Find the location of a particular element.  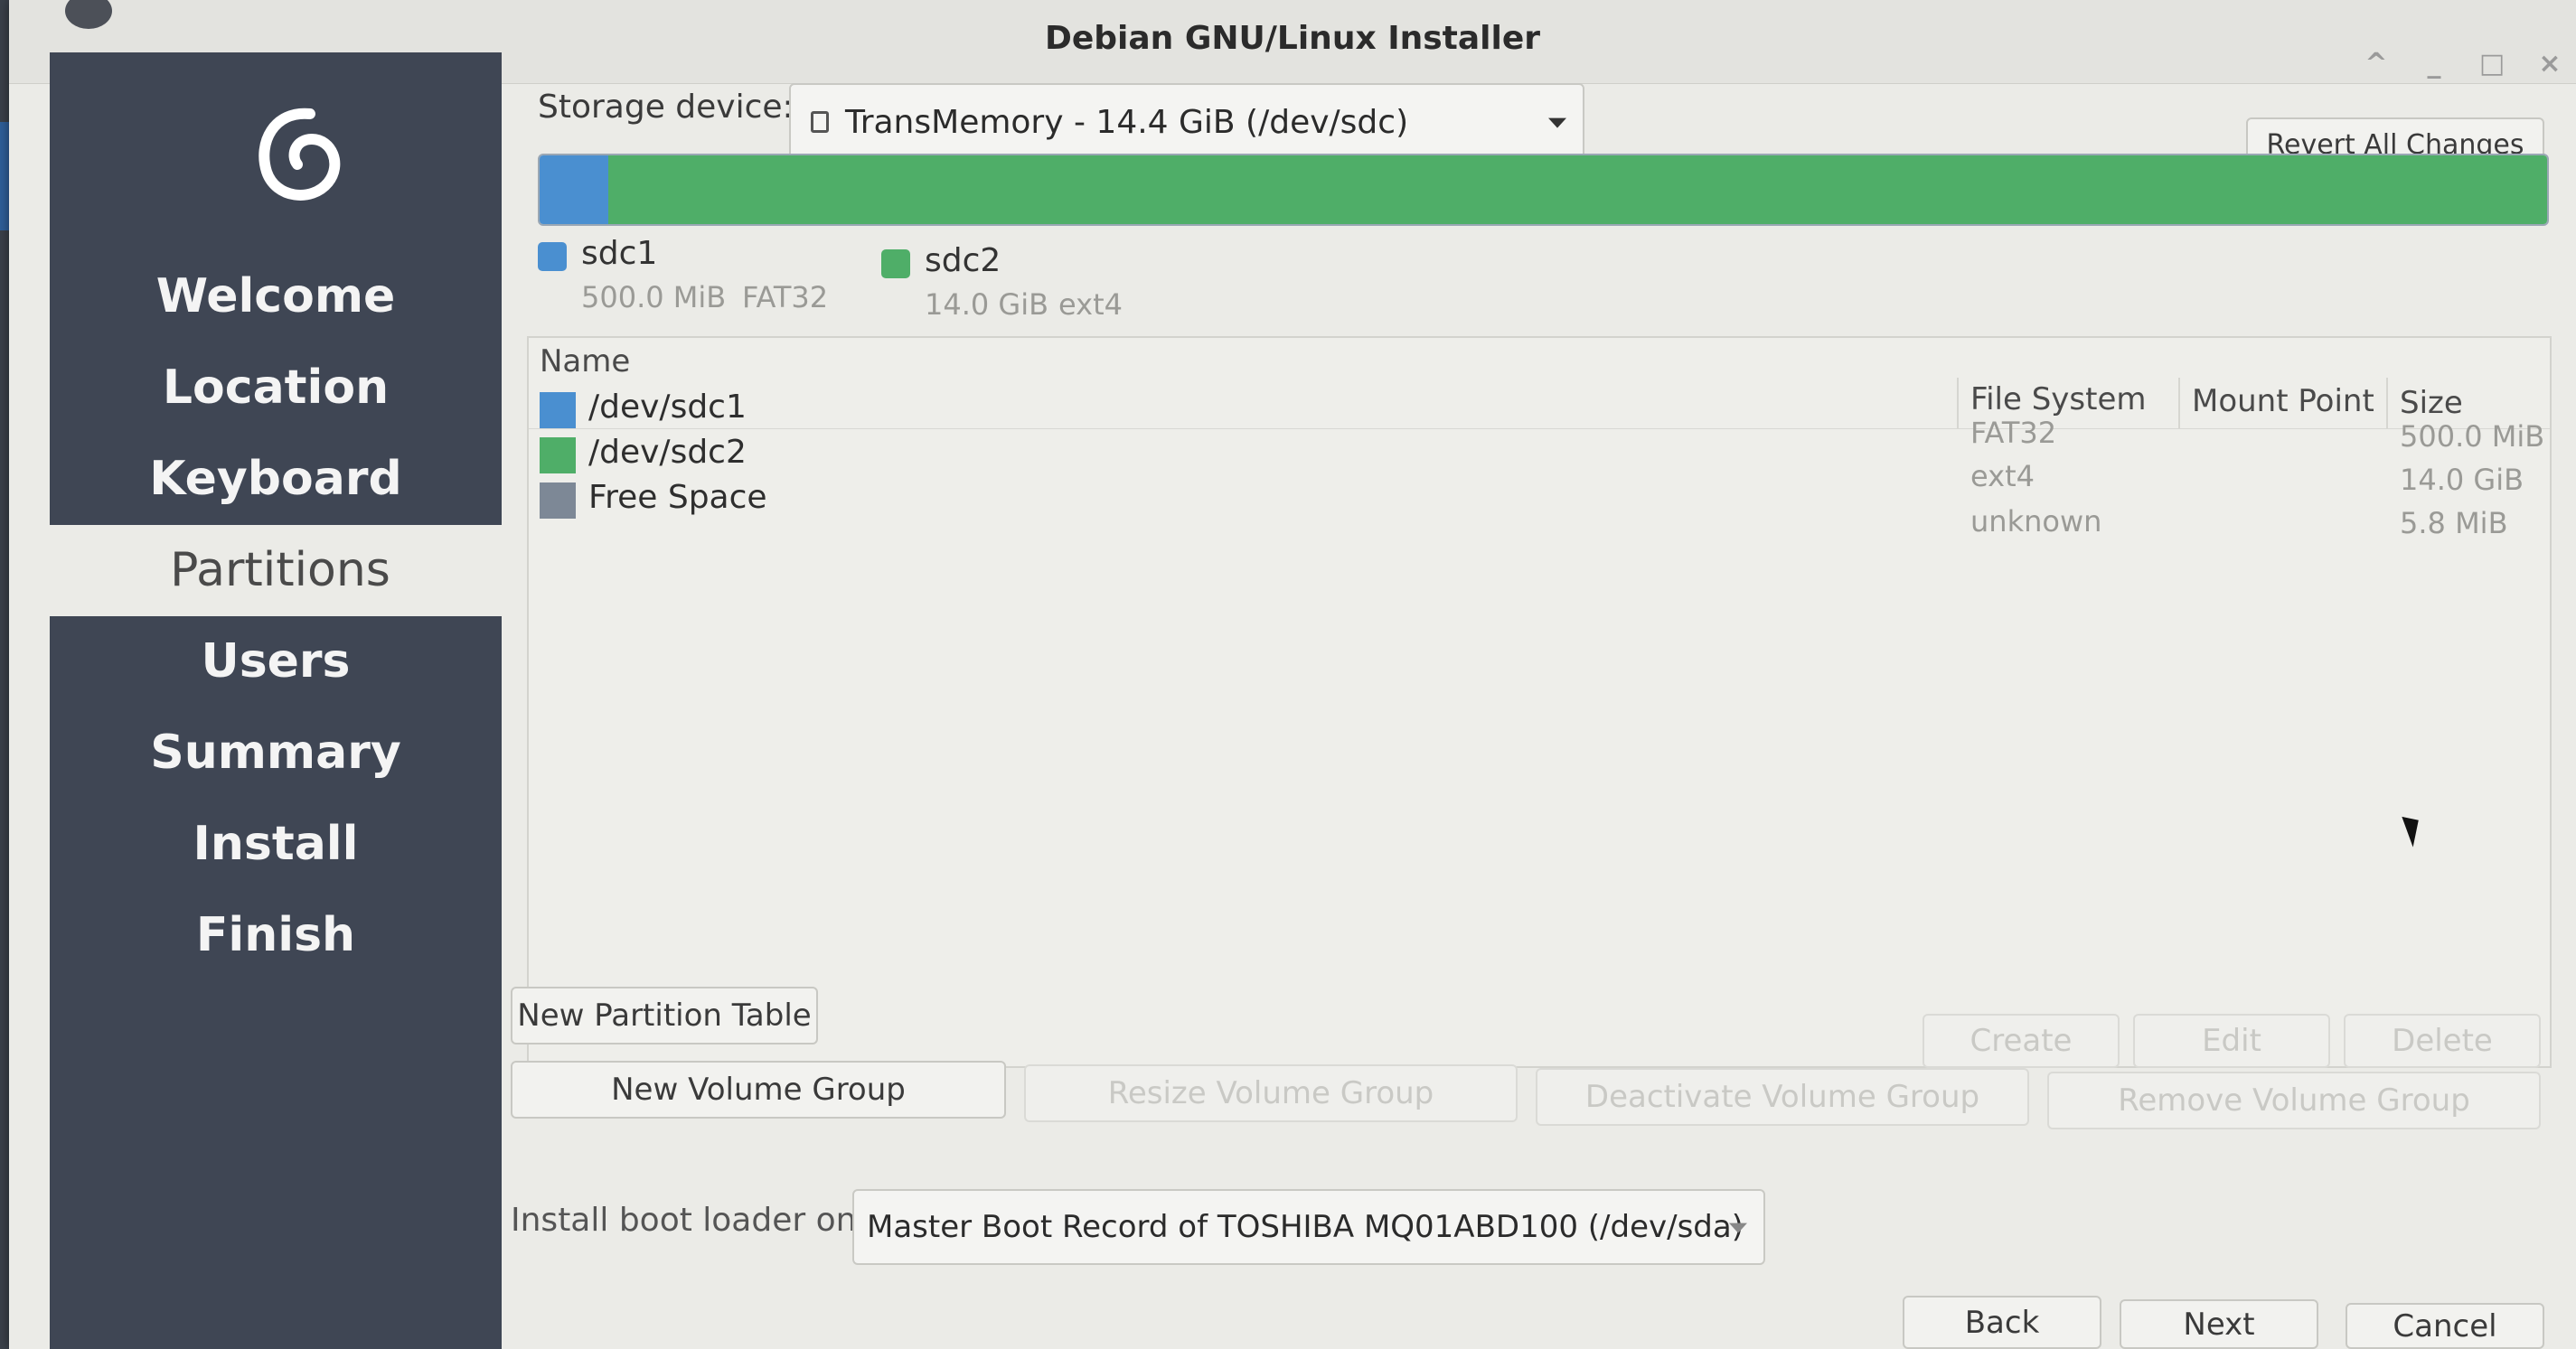

cell-size: 5.8 MiB is located at coordinates (2454, 523).